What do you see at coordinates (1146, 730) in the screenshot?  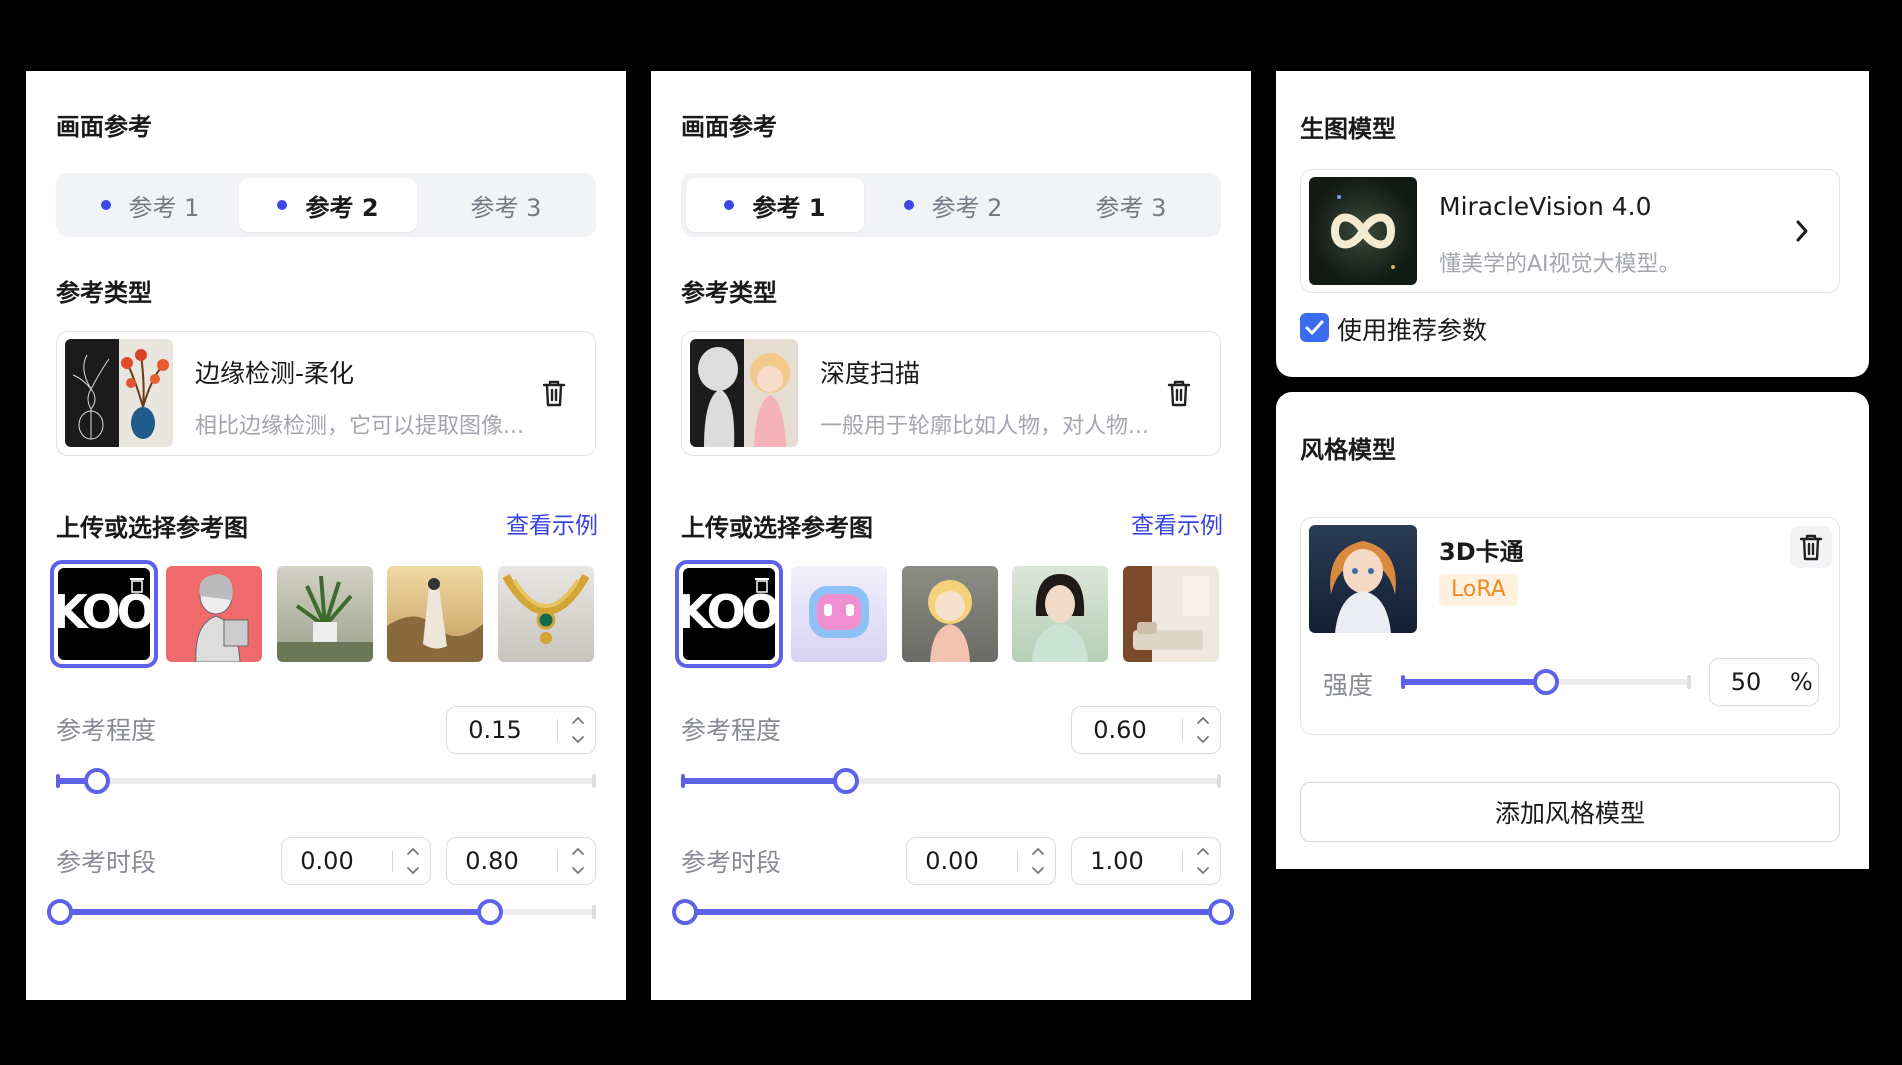 I see `degree-stepper: 0.60` at bounding box center [1146, 730].